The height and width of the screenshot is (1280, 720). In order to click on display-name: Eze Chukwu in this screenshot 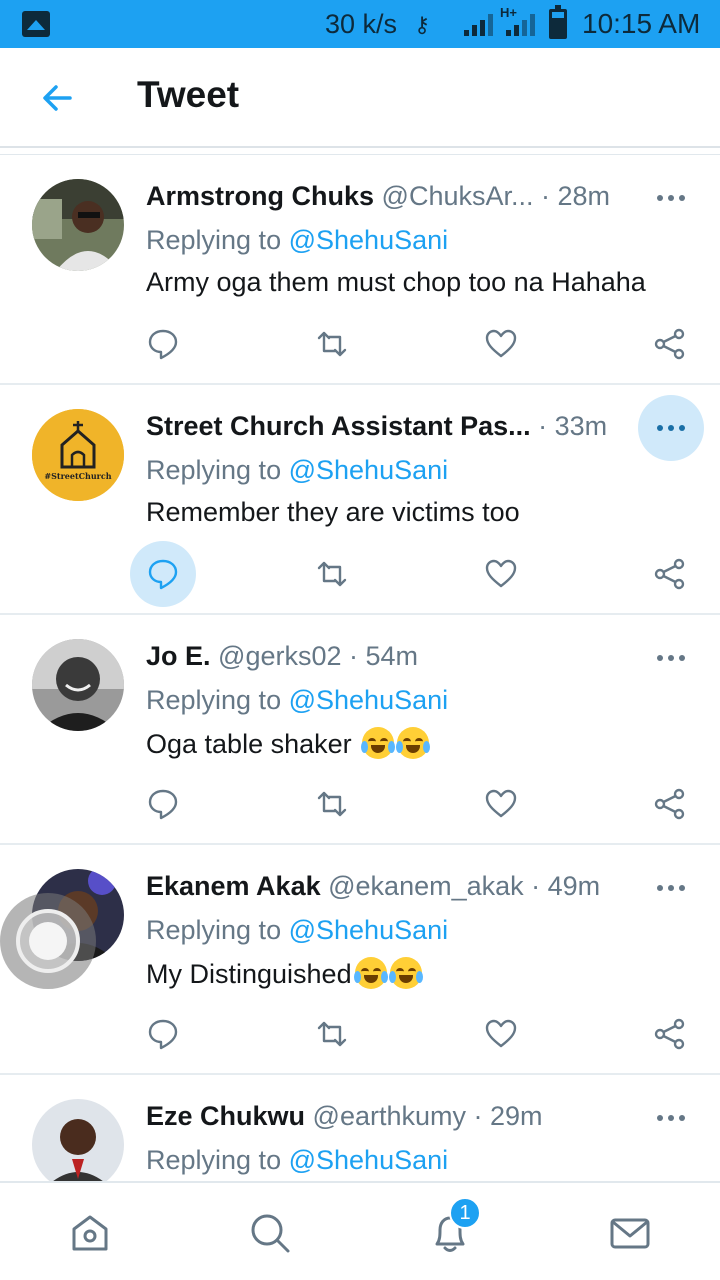, I will do `click(225, 1116)`.